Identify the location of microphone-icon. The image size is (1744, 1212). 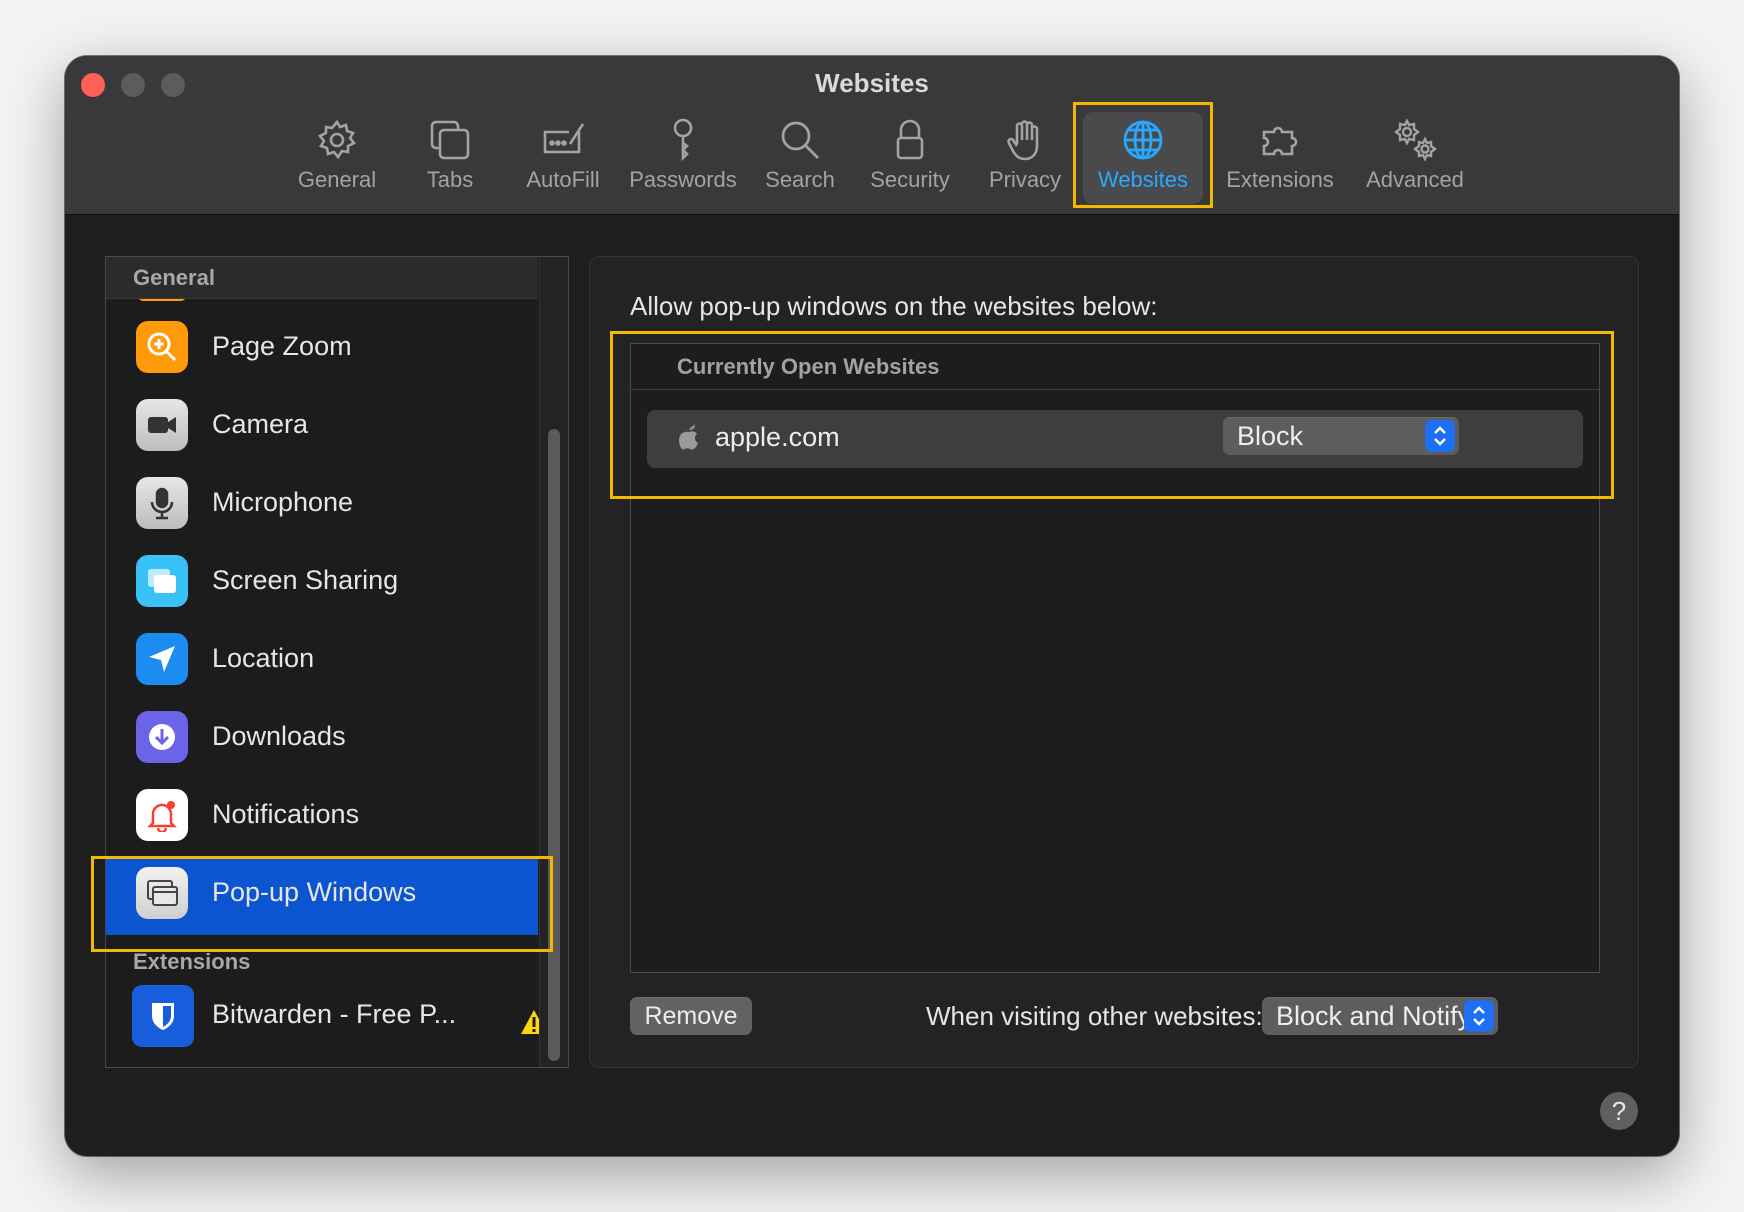
(162, 503).